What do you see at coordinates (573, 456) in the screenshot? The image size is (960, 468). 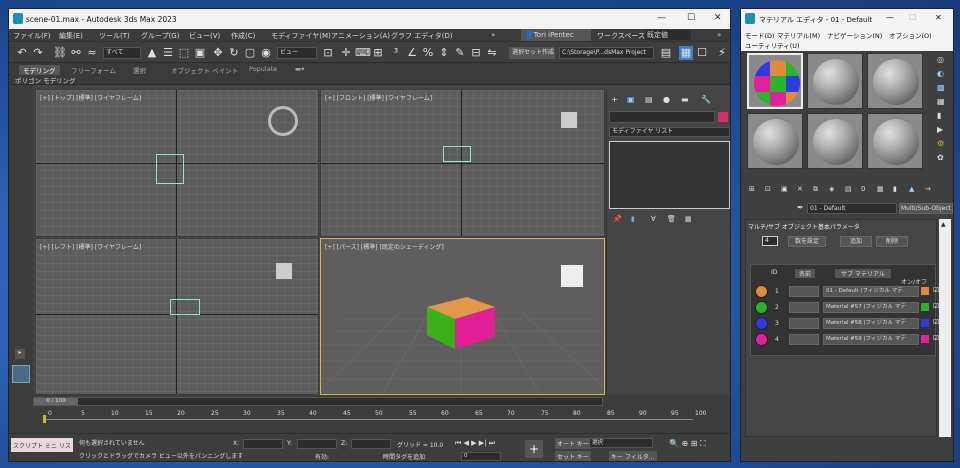 I see `set-key-button: セット キー` at bounding box center [573, 456].